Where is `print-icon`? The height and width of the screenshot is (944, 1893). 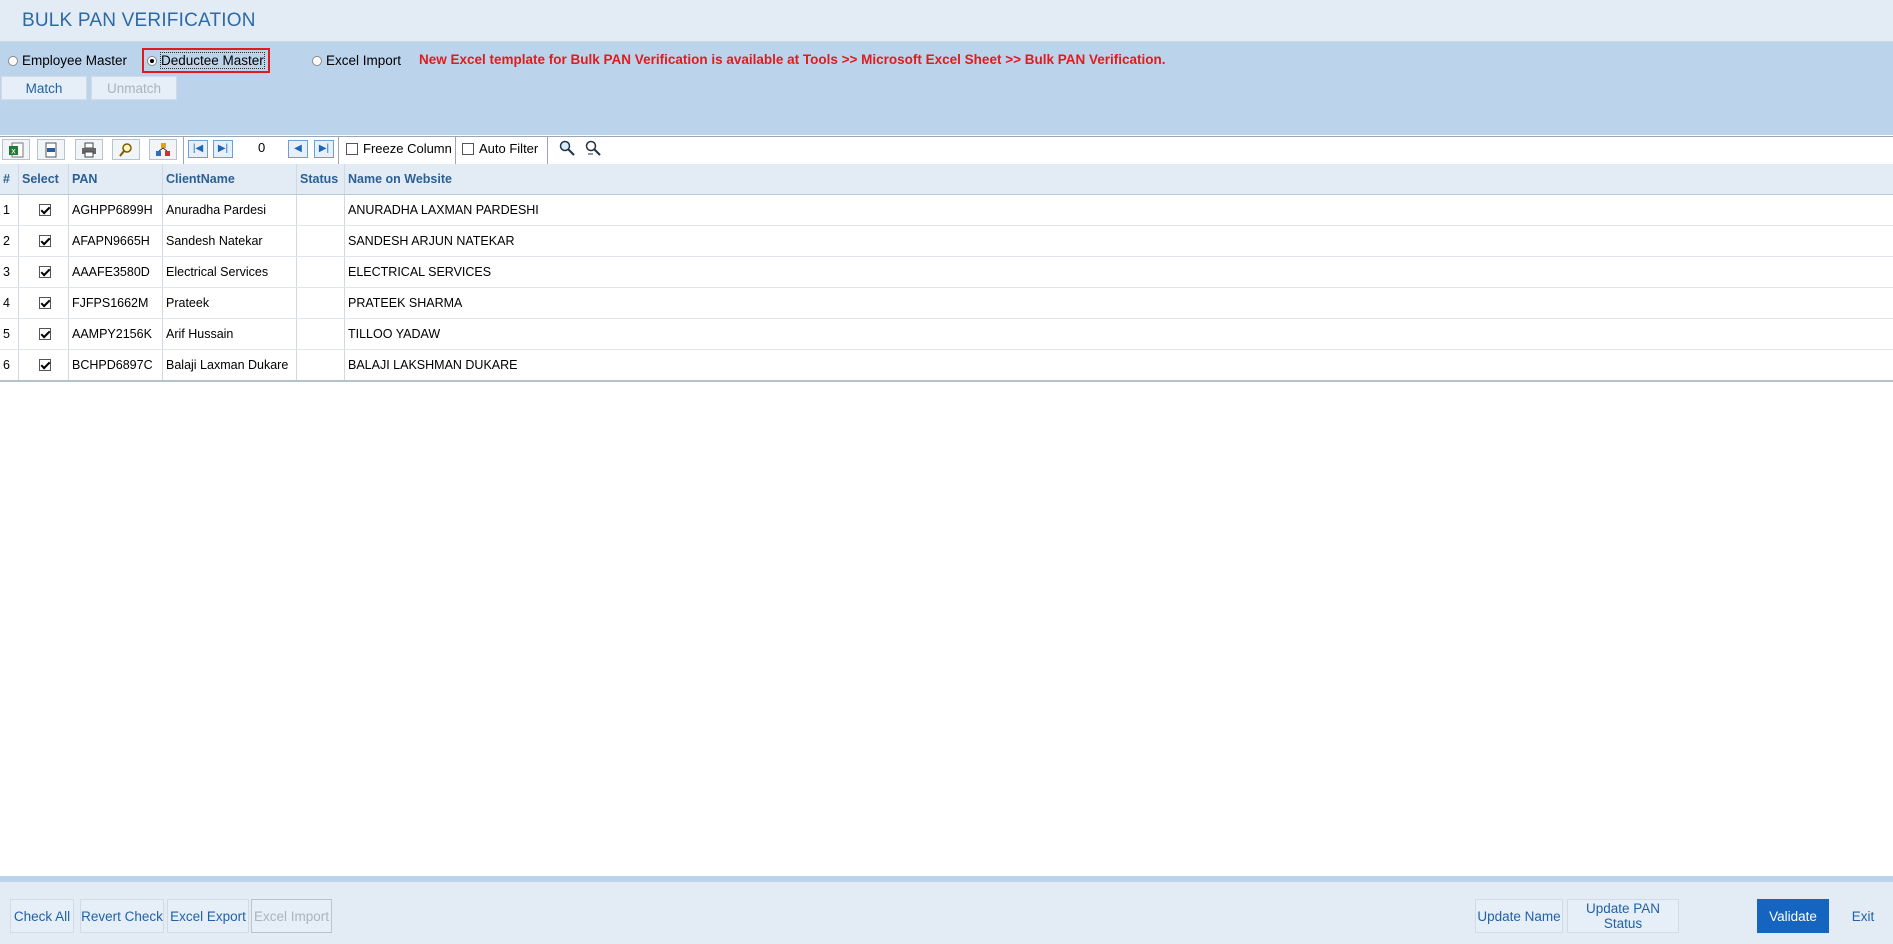 print-icon is located at coordinates (89, 149).